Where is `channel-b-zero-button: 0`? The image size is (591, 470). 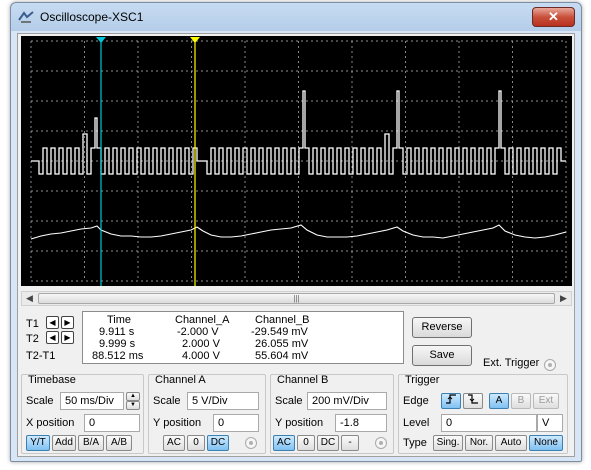
channel-b-zero-button: 0 is located at coordinates (306, 443).